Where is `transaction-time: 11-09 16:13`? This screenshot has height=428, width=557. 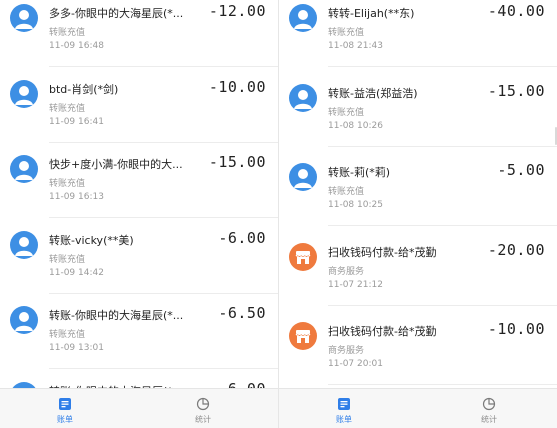 transaction-time: 11-09 16:13 is located at coordinates (76, 197).